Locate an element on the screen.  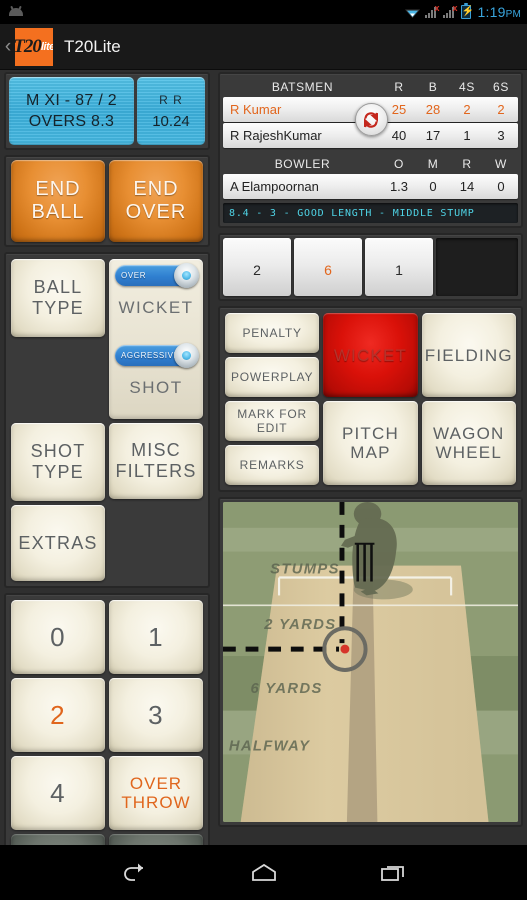
powerplay-label: POWERPLAY is located at coordinates (272, 377).